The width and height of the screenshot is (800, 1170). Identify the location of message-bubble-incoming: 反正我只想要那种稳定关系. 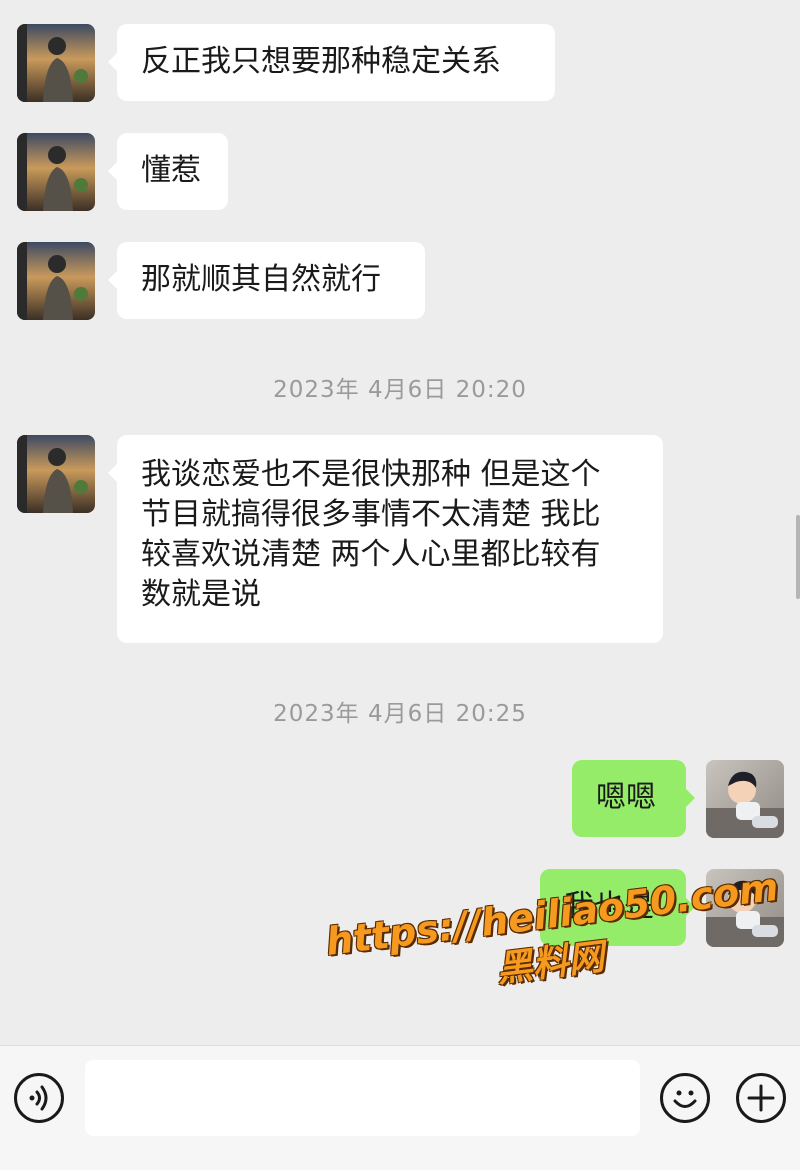
(331, 62).